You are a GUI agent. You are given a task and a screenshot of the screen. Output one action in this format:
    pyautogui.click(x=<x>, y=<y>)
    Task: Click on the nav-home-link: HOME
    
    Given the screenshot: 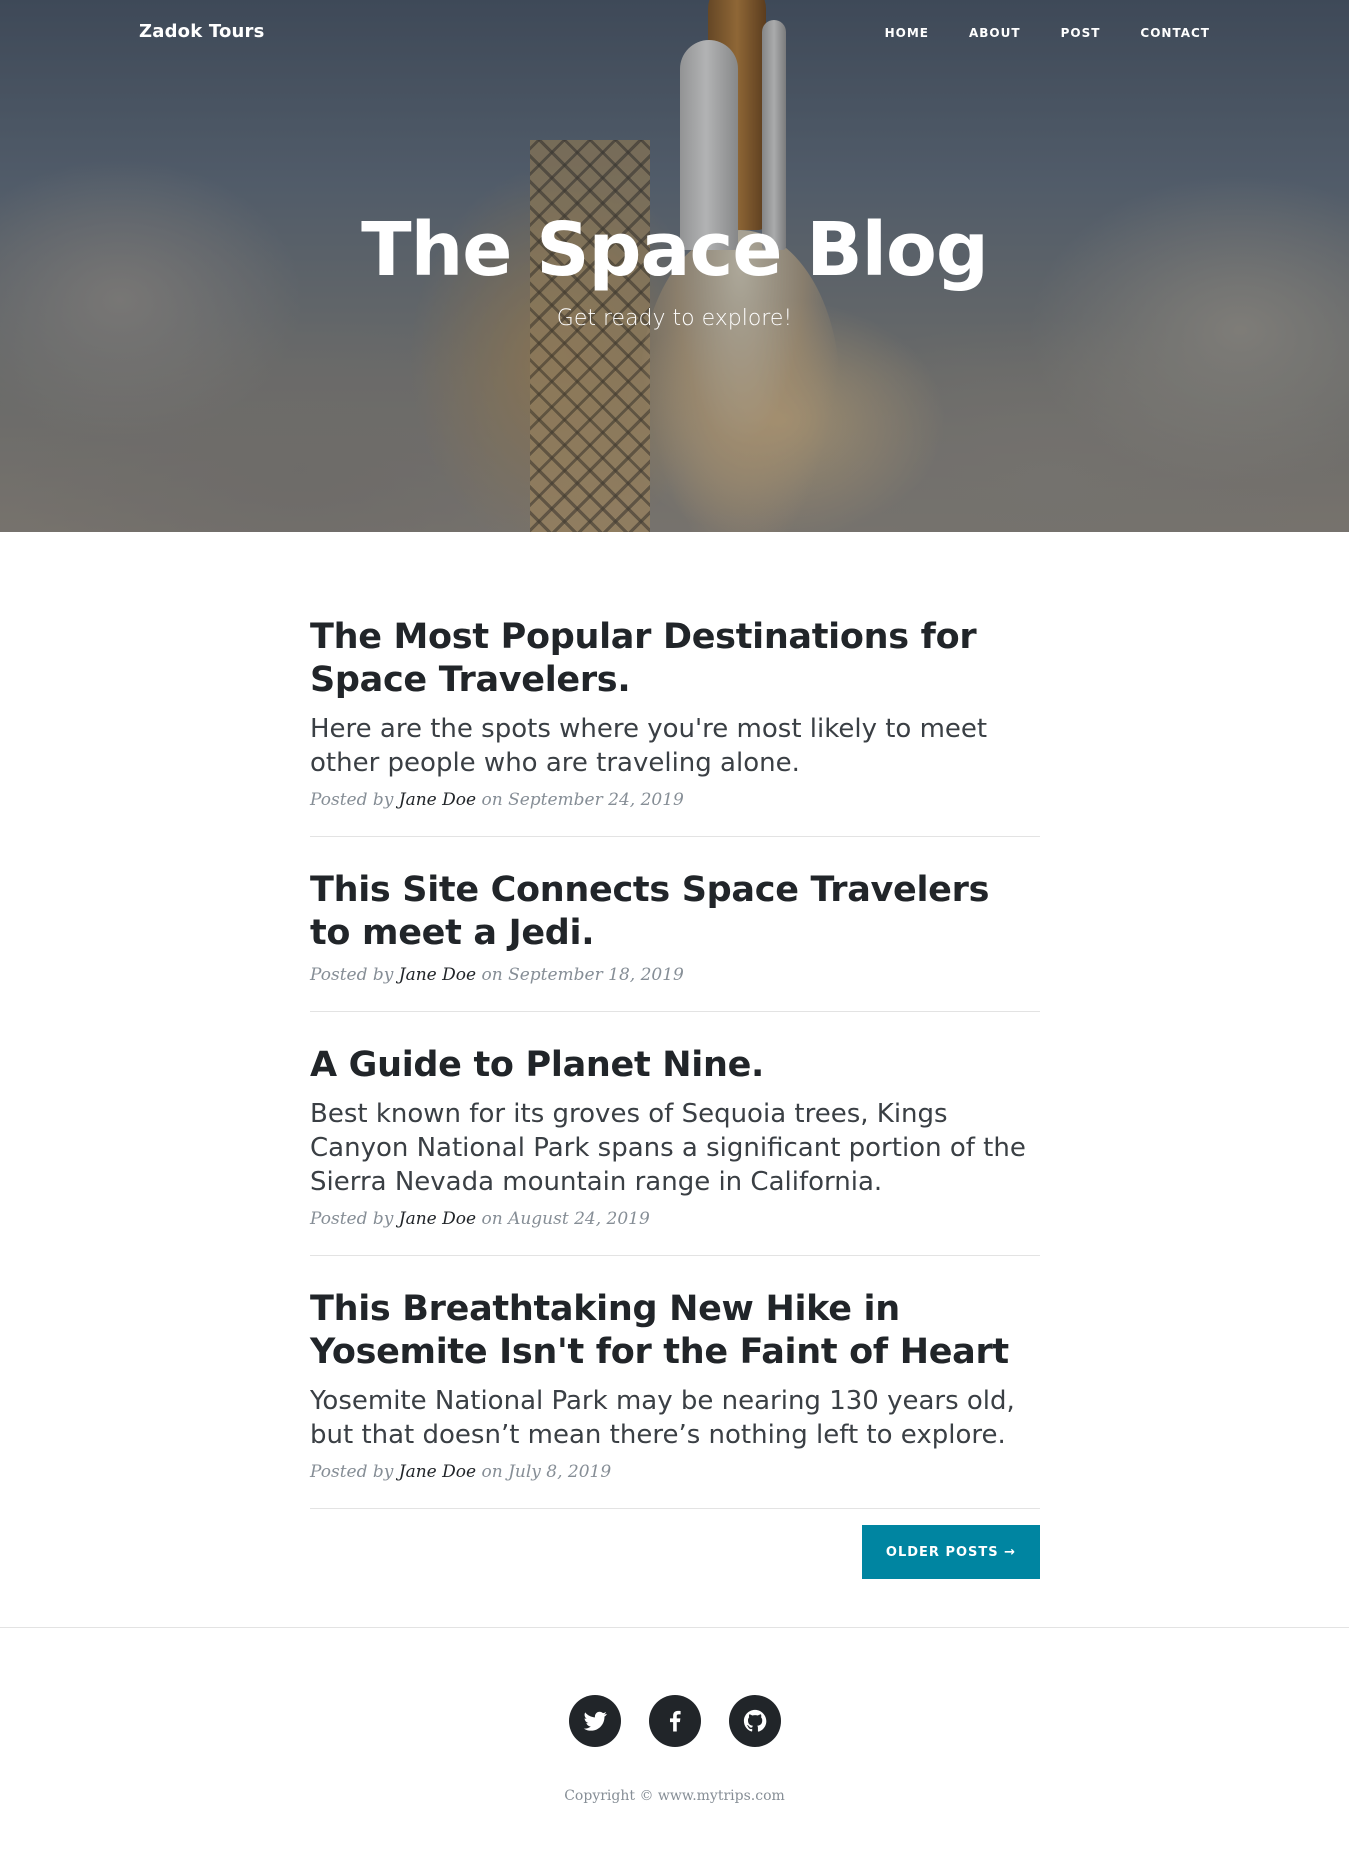 What is the action you would take?
    pyautogui.click(x=907, y=33)
    